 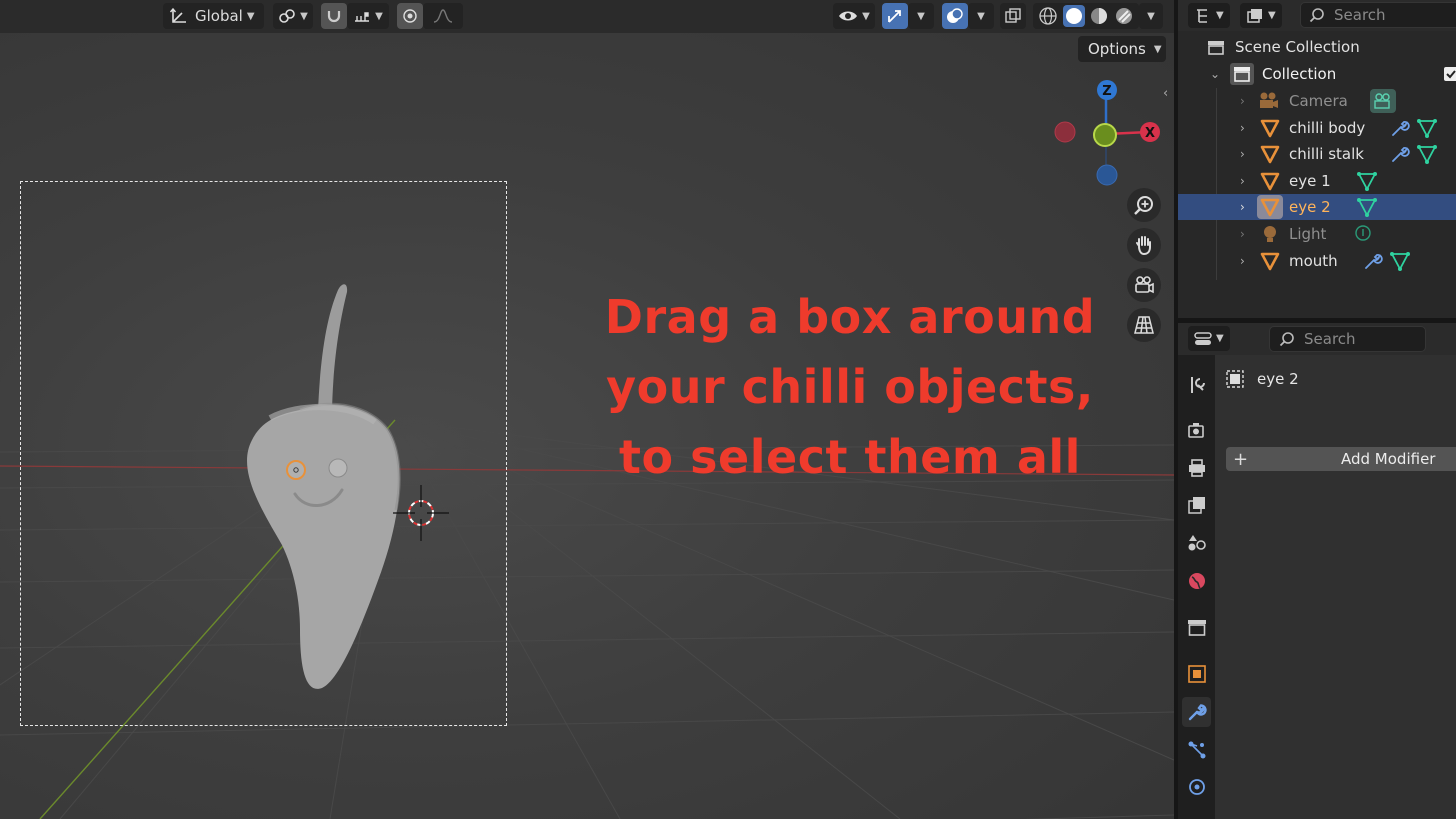 What do you see at coordinates (1073, 16) in the screenshot?
I see `solid-shading-icon` at bounding box center [1073, 16].